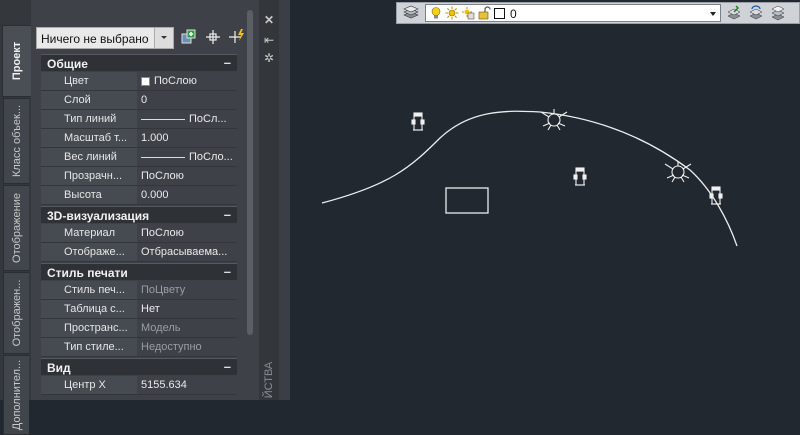  What do you see at coordinates (269, 40) in the screenshot?
I see `auto-hide-icon: ⇤` at bounding box center [269, 40].